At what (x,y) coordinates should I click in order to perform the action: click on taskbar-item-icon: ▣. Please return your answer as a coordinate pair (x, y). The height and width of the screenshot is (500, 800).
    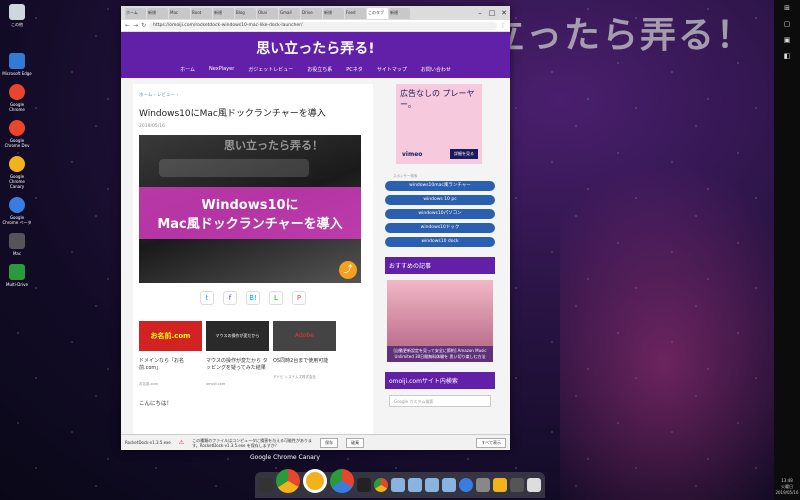
    Looking at the image, I should click on (787, 40).